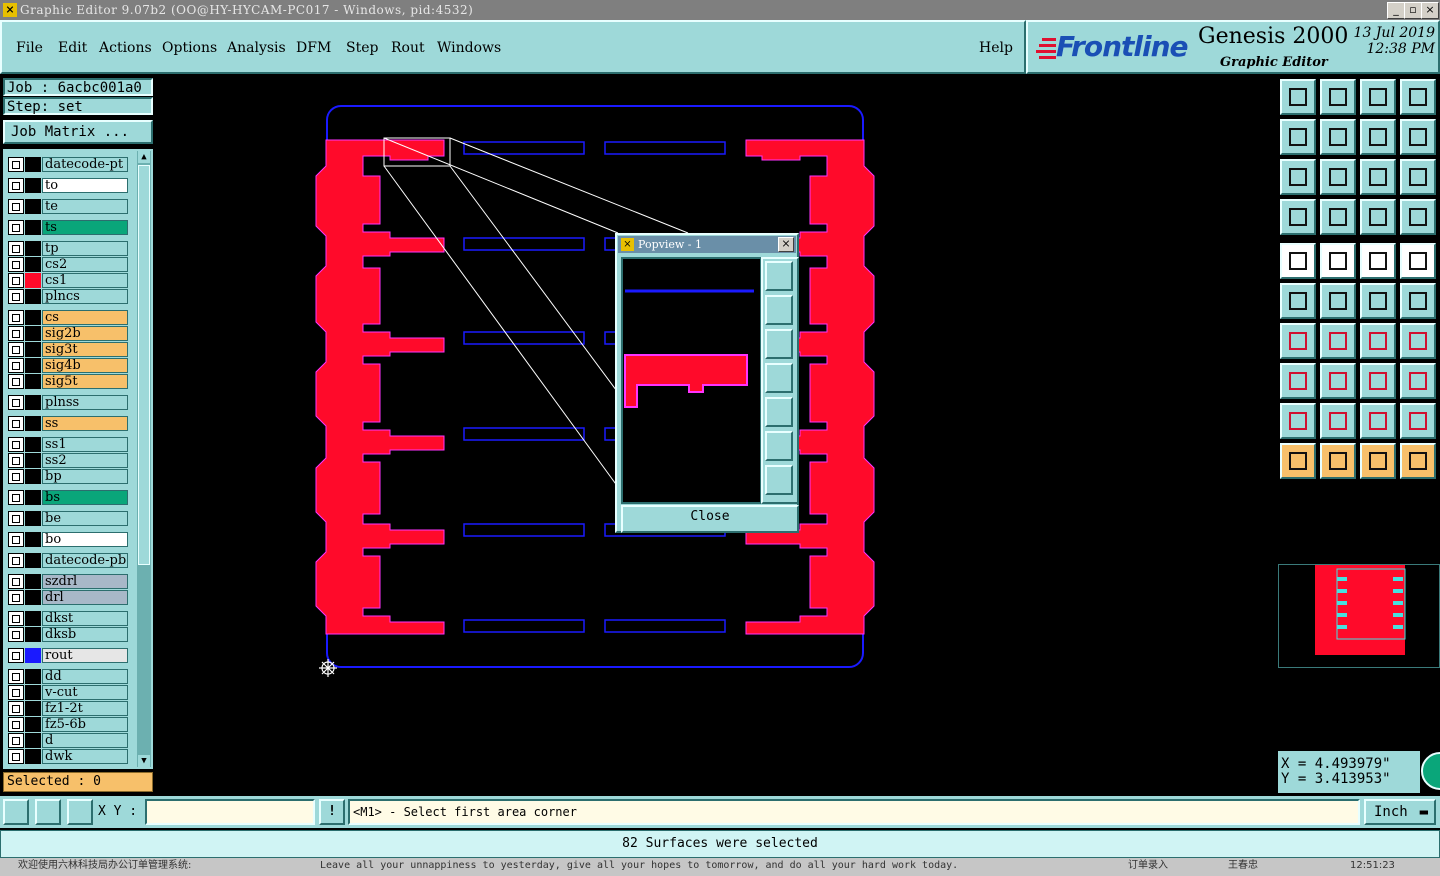 The width and height of the screenshot is (1440, 876). What do you see at coordinates (85, 317) in the screenshot?
I see `layer-name: cs` at bounding box center [85, 317].